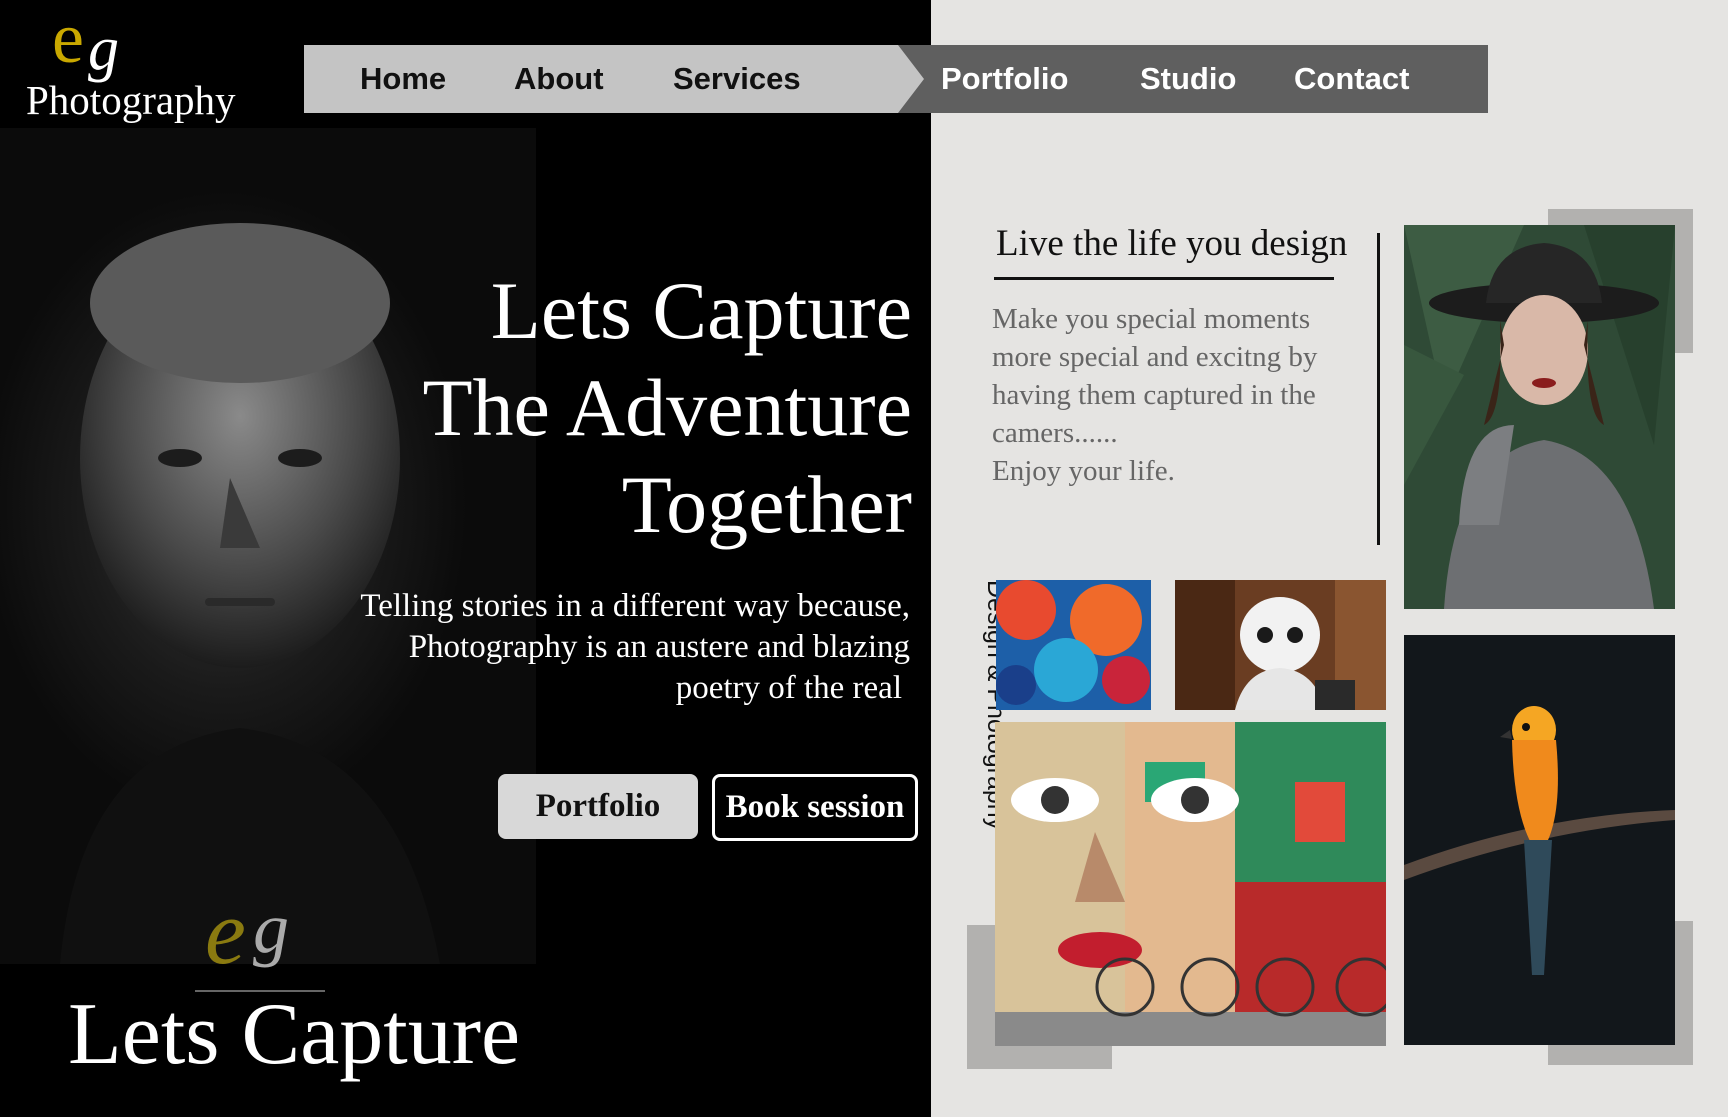 Image resolution: width=1728 pixels, height=1117 pixels. I want to click on nav-studio: Studio, so click(1188, 79).